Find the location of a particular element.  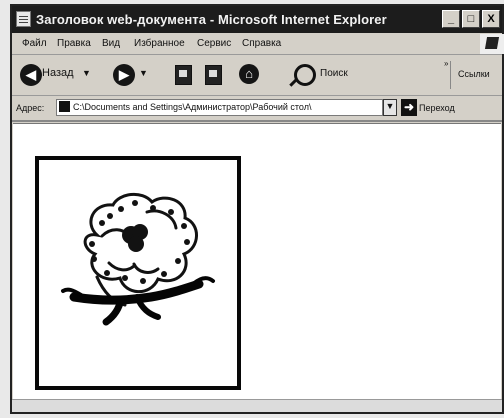

windows-logo-icon is located at coordinates (492, 44).